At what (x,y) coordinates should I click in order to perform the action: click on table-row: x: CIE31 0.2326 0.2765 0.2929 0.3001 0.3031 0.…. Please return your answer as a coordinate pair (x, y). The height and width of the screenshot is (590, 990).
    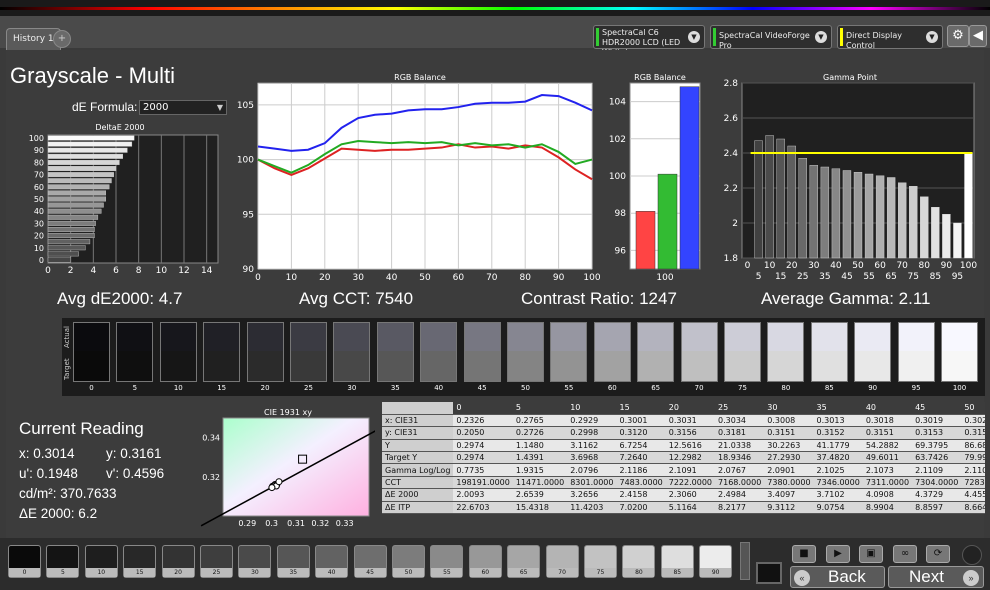
    Looking at the image, I should click on (683, 421).